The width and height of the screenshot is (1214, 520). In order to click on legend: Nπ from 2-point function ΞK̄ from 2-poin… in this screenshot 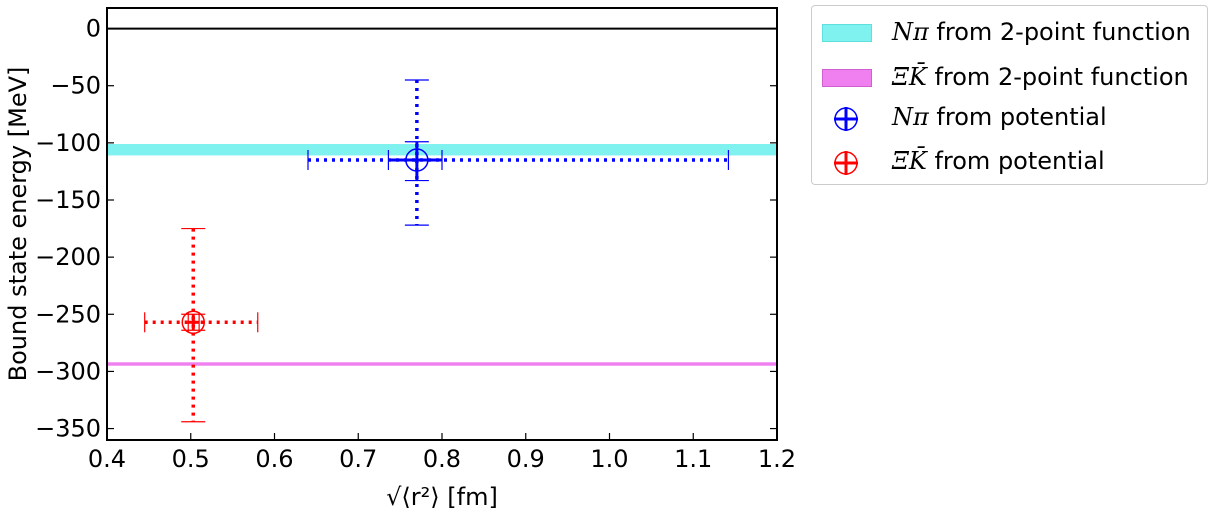, I will do `click(1009, 95)`.